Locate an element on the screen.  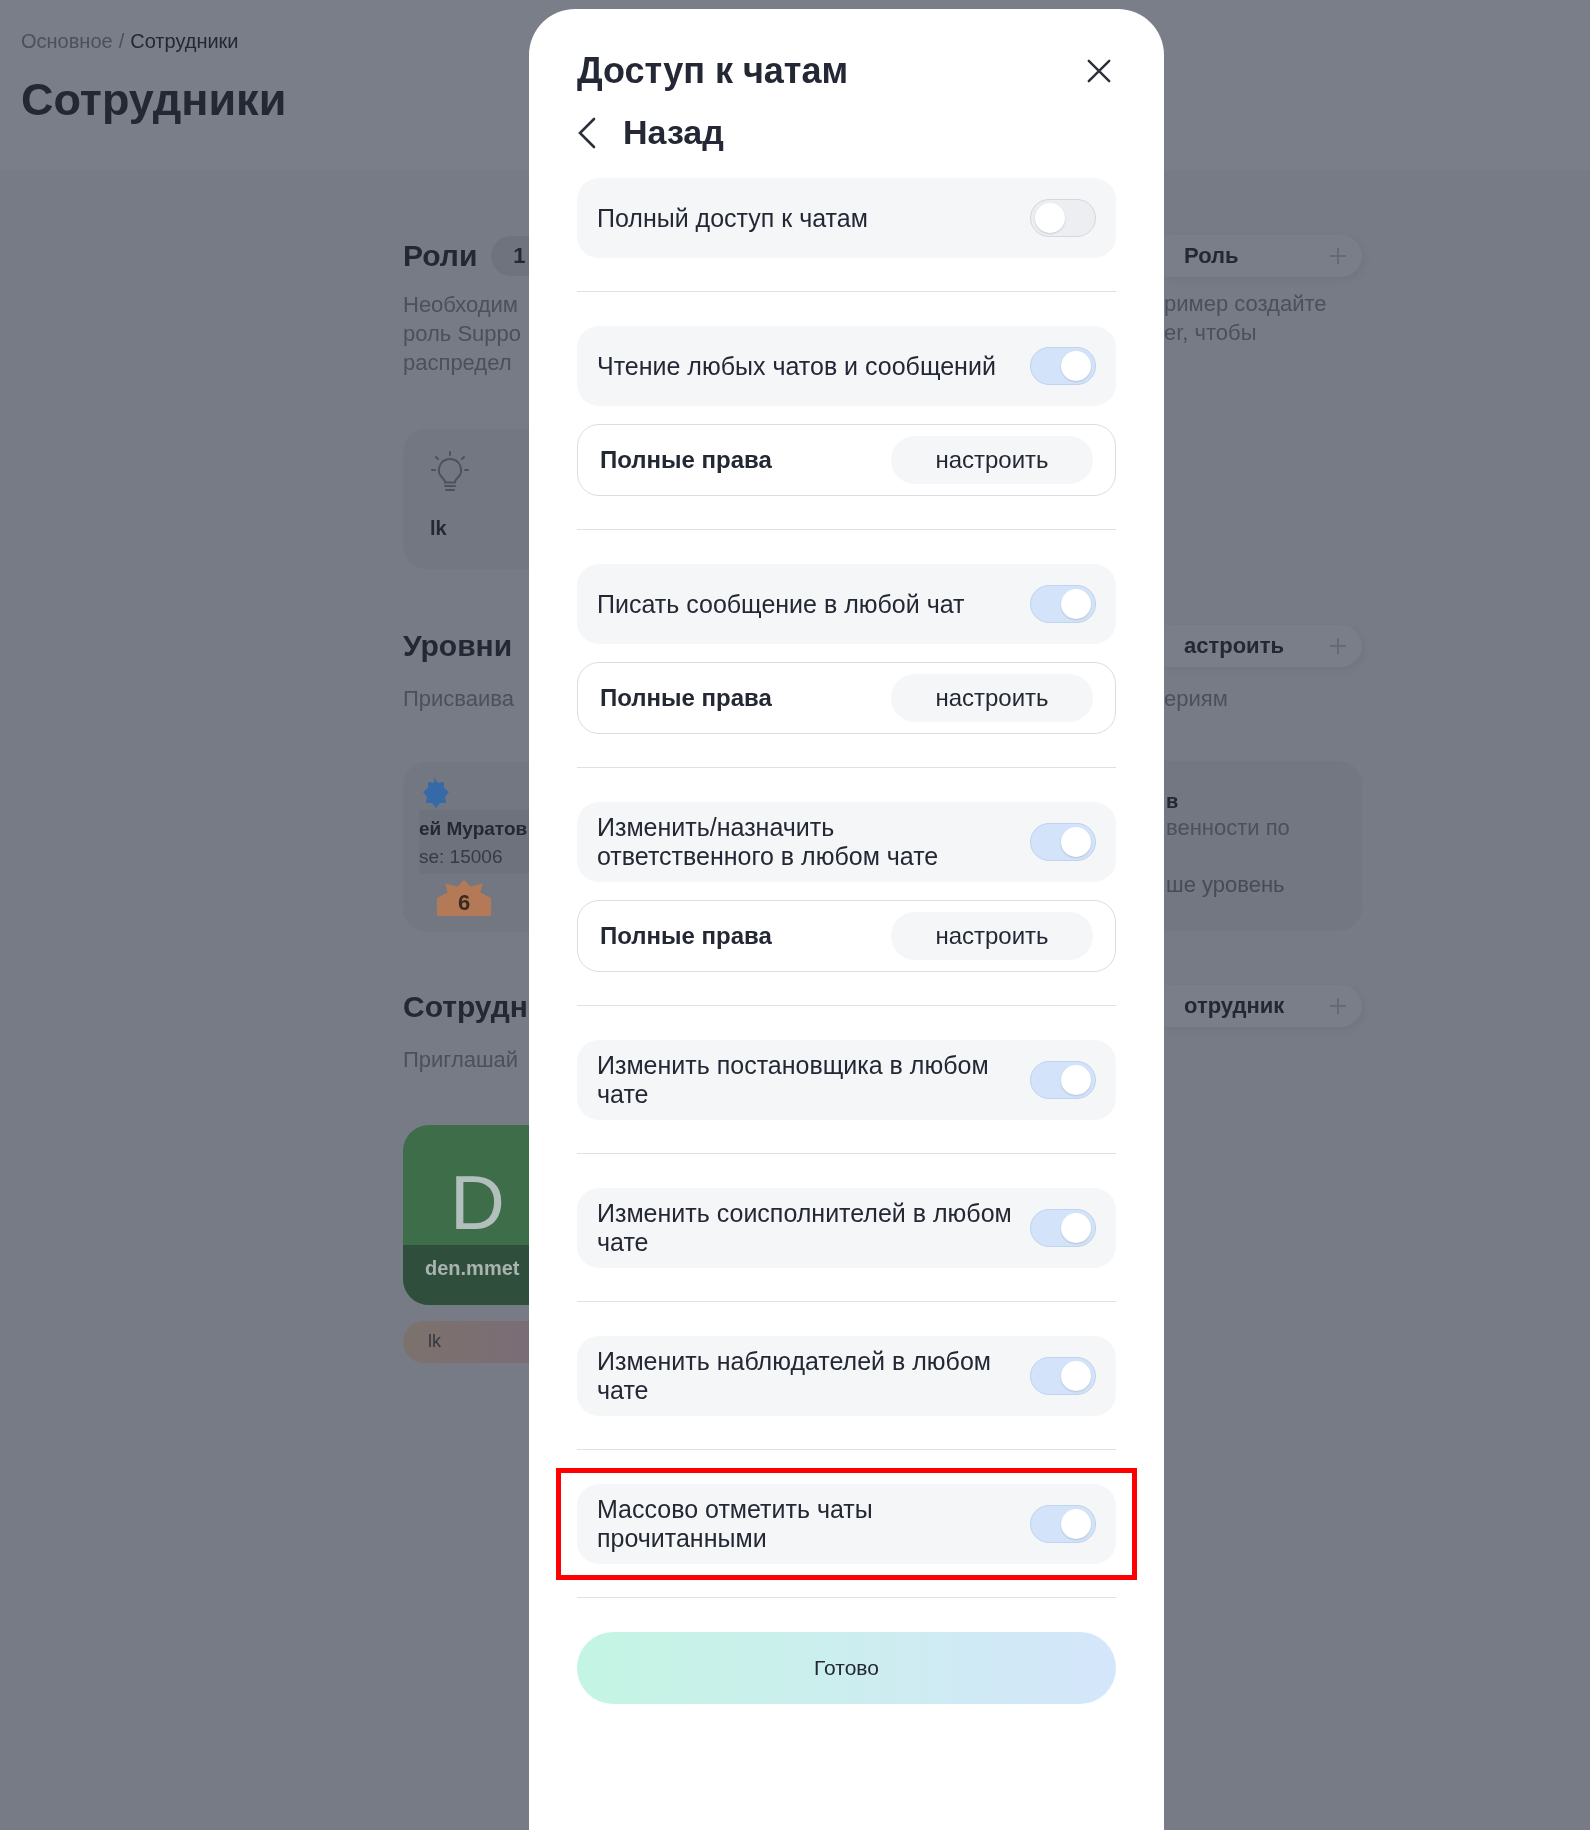
setting-label: Изменить/назначить ответственного в любом чате is located at coordinates (768, 842).